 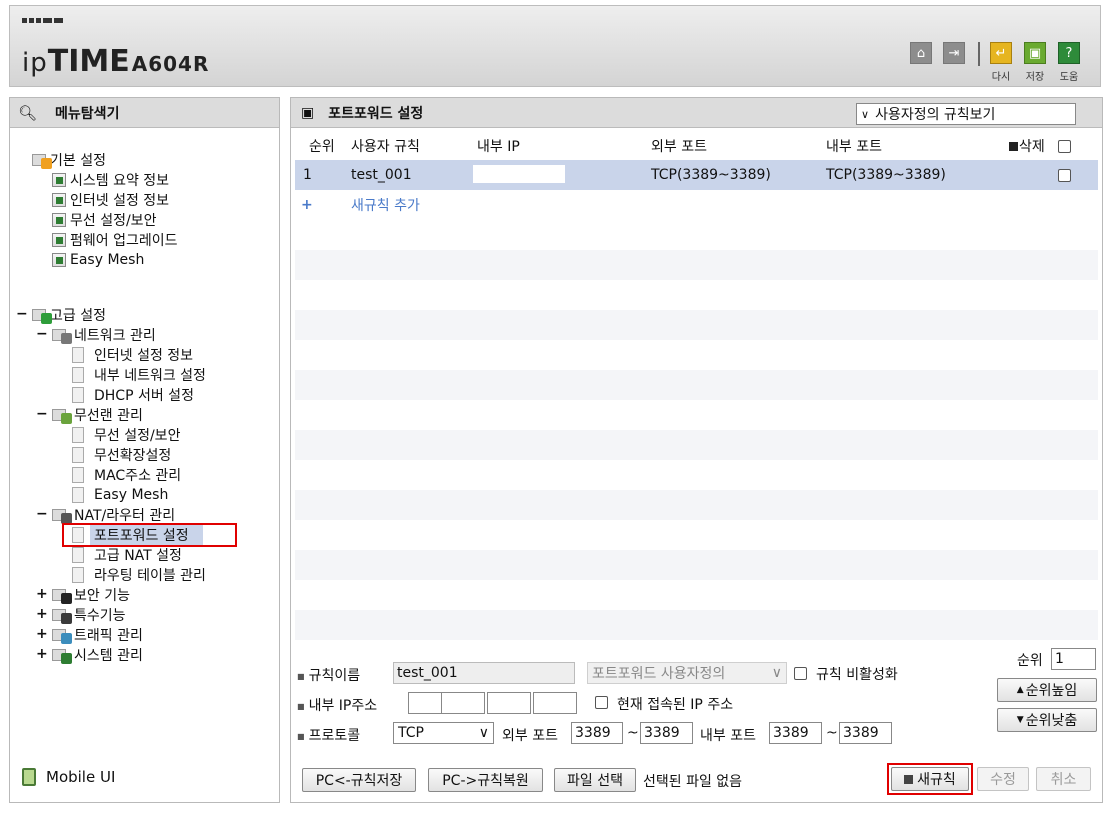 What do you see at coordinates (42, 634) in the screenshot?
I see `expand-traffic-toggle: +` at bounding box center [42, 634].